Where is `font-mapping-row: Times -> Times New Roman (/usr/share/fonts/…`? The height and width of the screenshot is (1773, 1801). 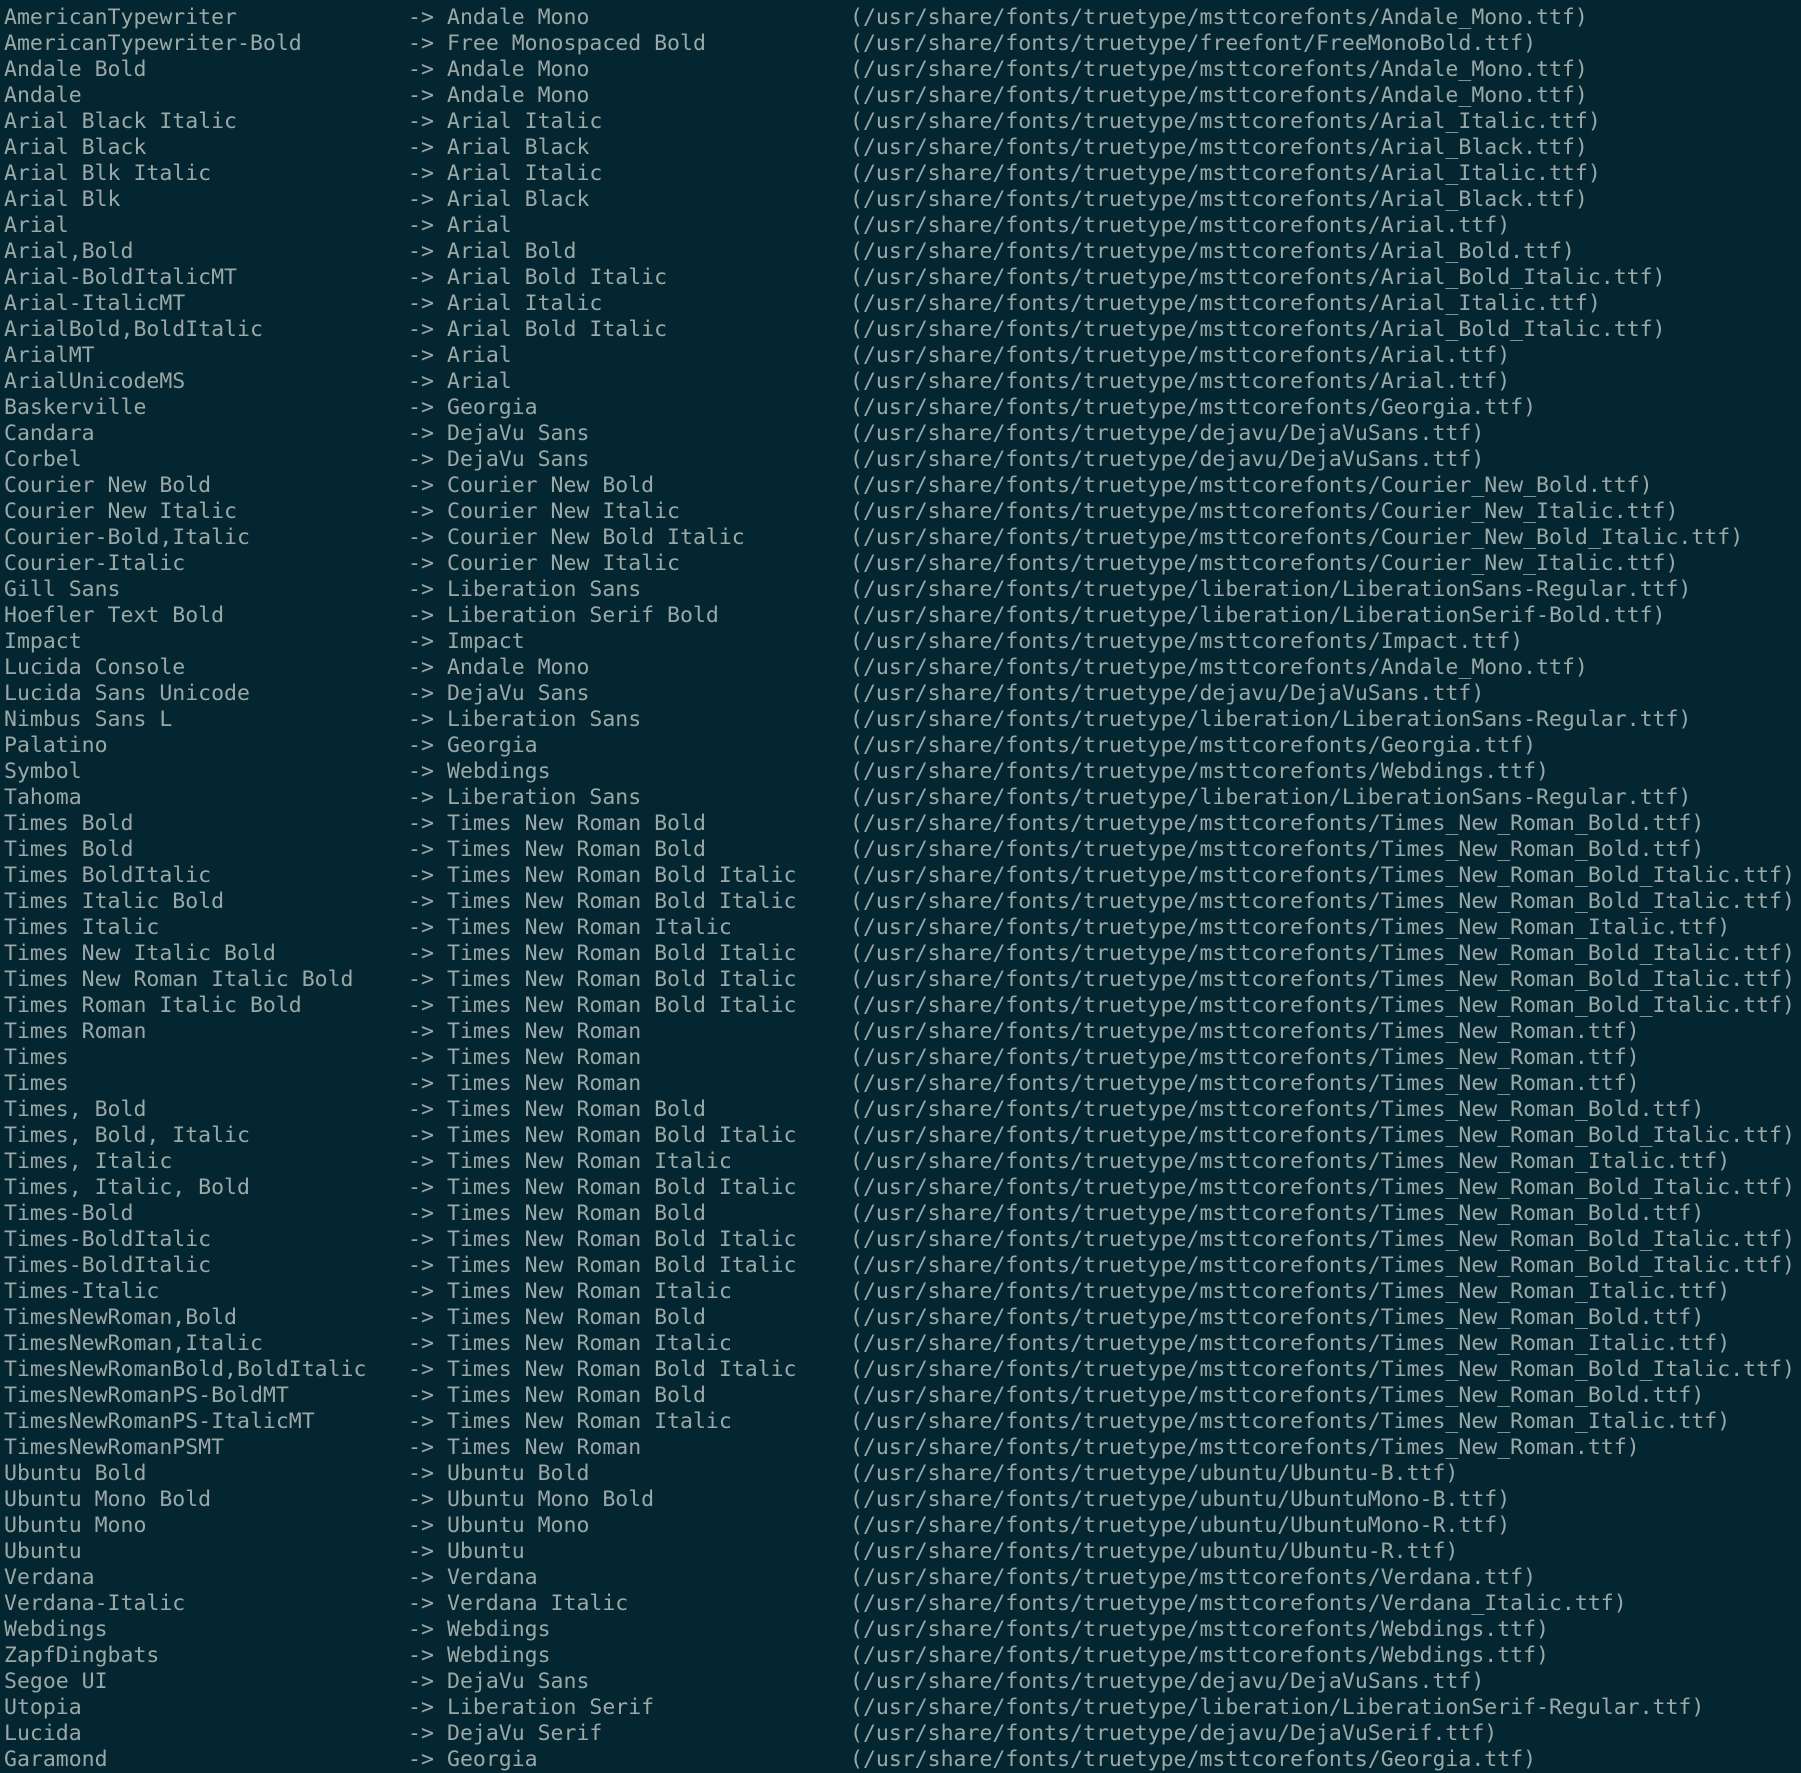
font-mapping-row: Times -> Times New Roman (/usr/share/fonts/… is located at coordinates (900, 1084).